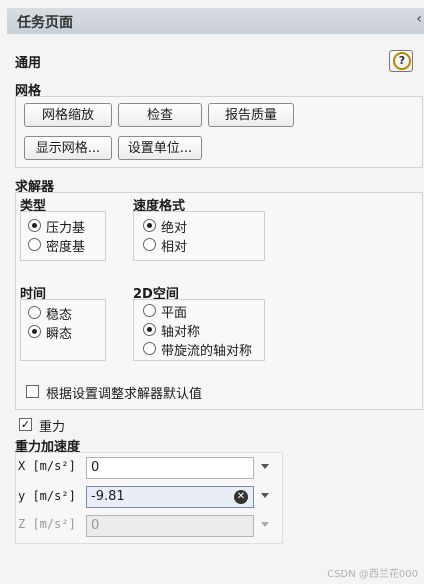 The width and height of the screenshot is (424, 584). I want to click on 2d-space-options: 平面 轴对称 带旋流的轴对称, so click(199, 330).